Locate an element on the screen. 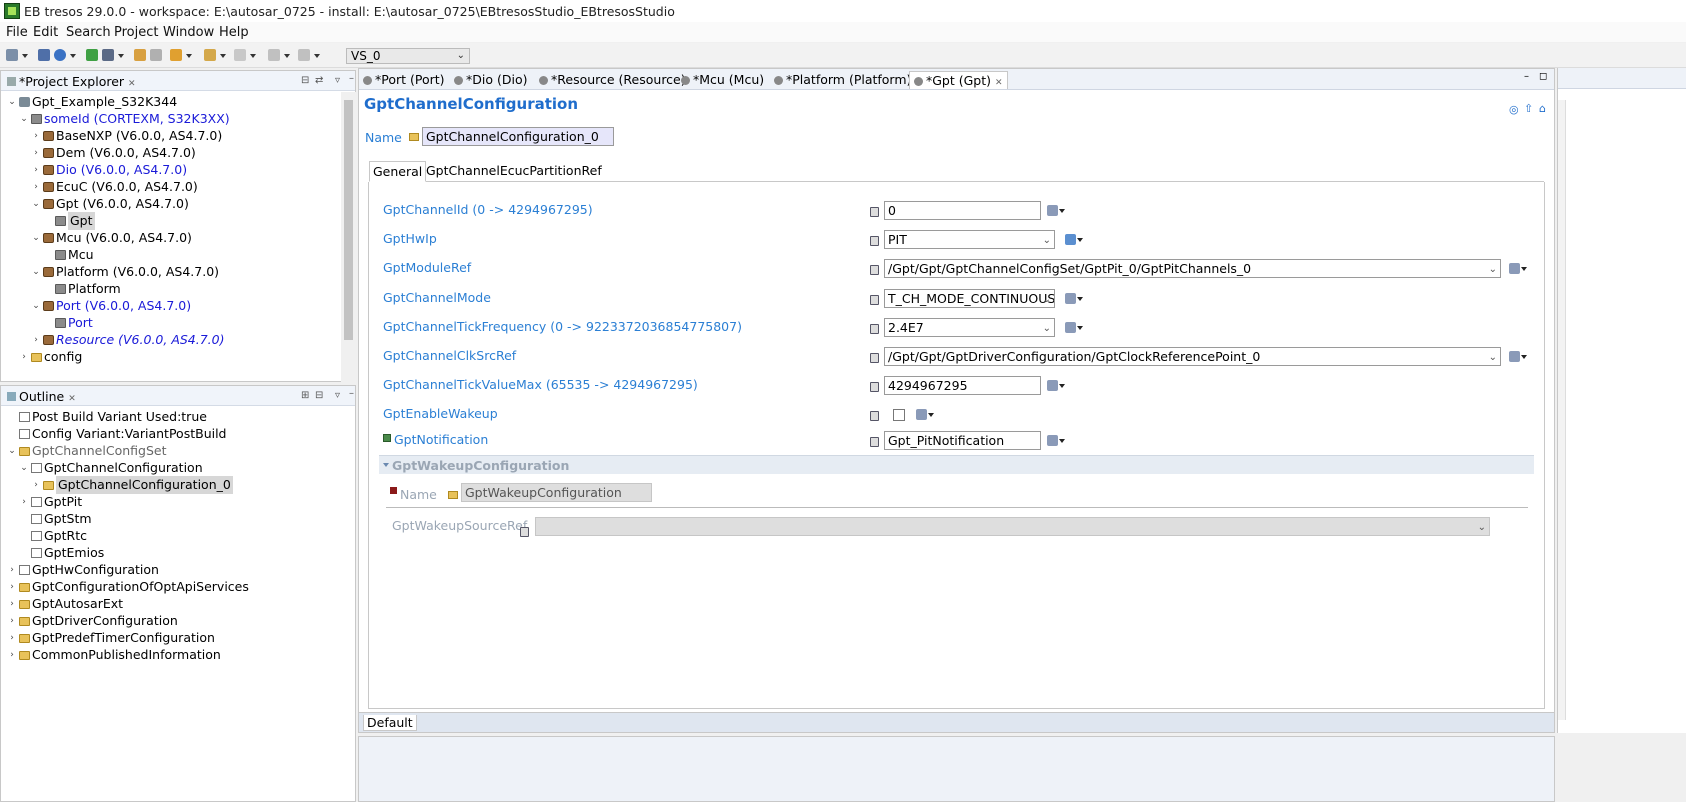  forward-icon is located at coordinates (240, 55).